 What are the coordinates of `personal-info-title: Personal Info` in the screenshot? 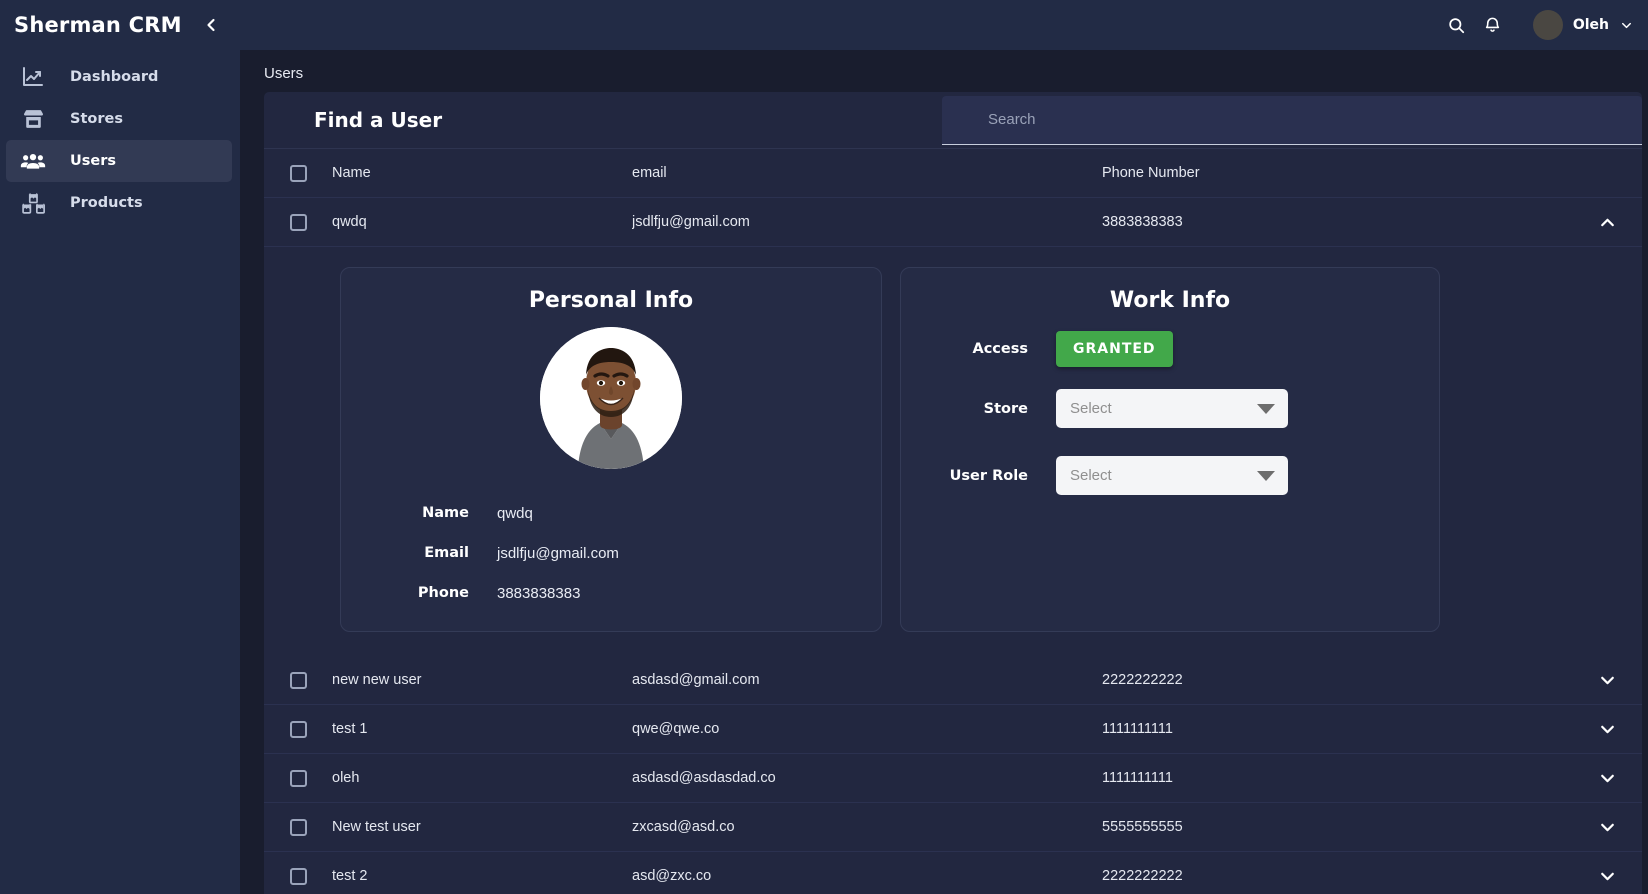 It's located at (611, 300).